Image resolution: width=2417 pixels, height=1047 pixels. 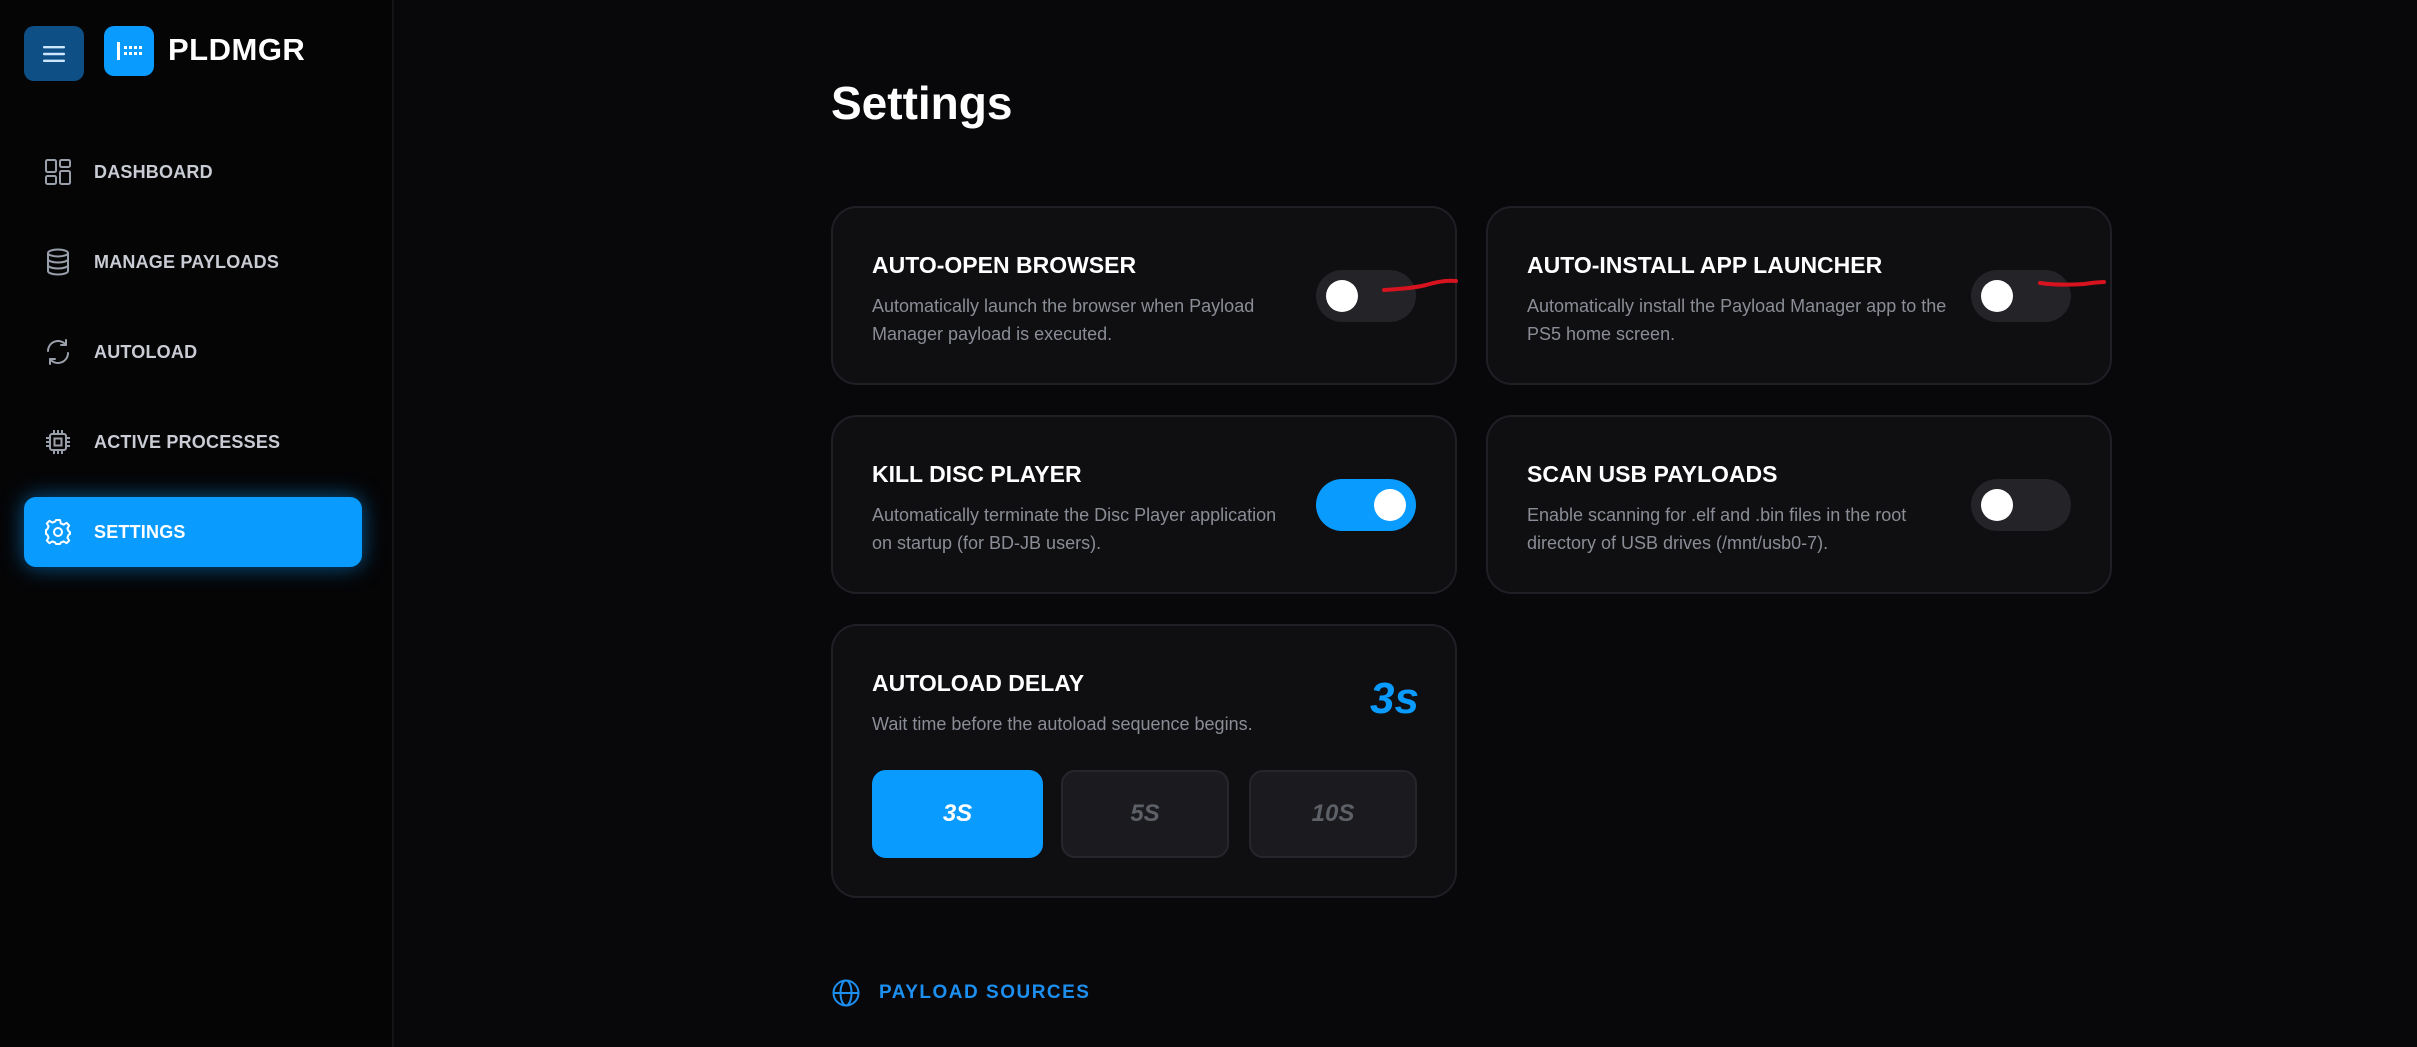 I want to click on menu-icon, so click(x=54, y=53).